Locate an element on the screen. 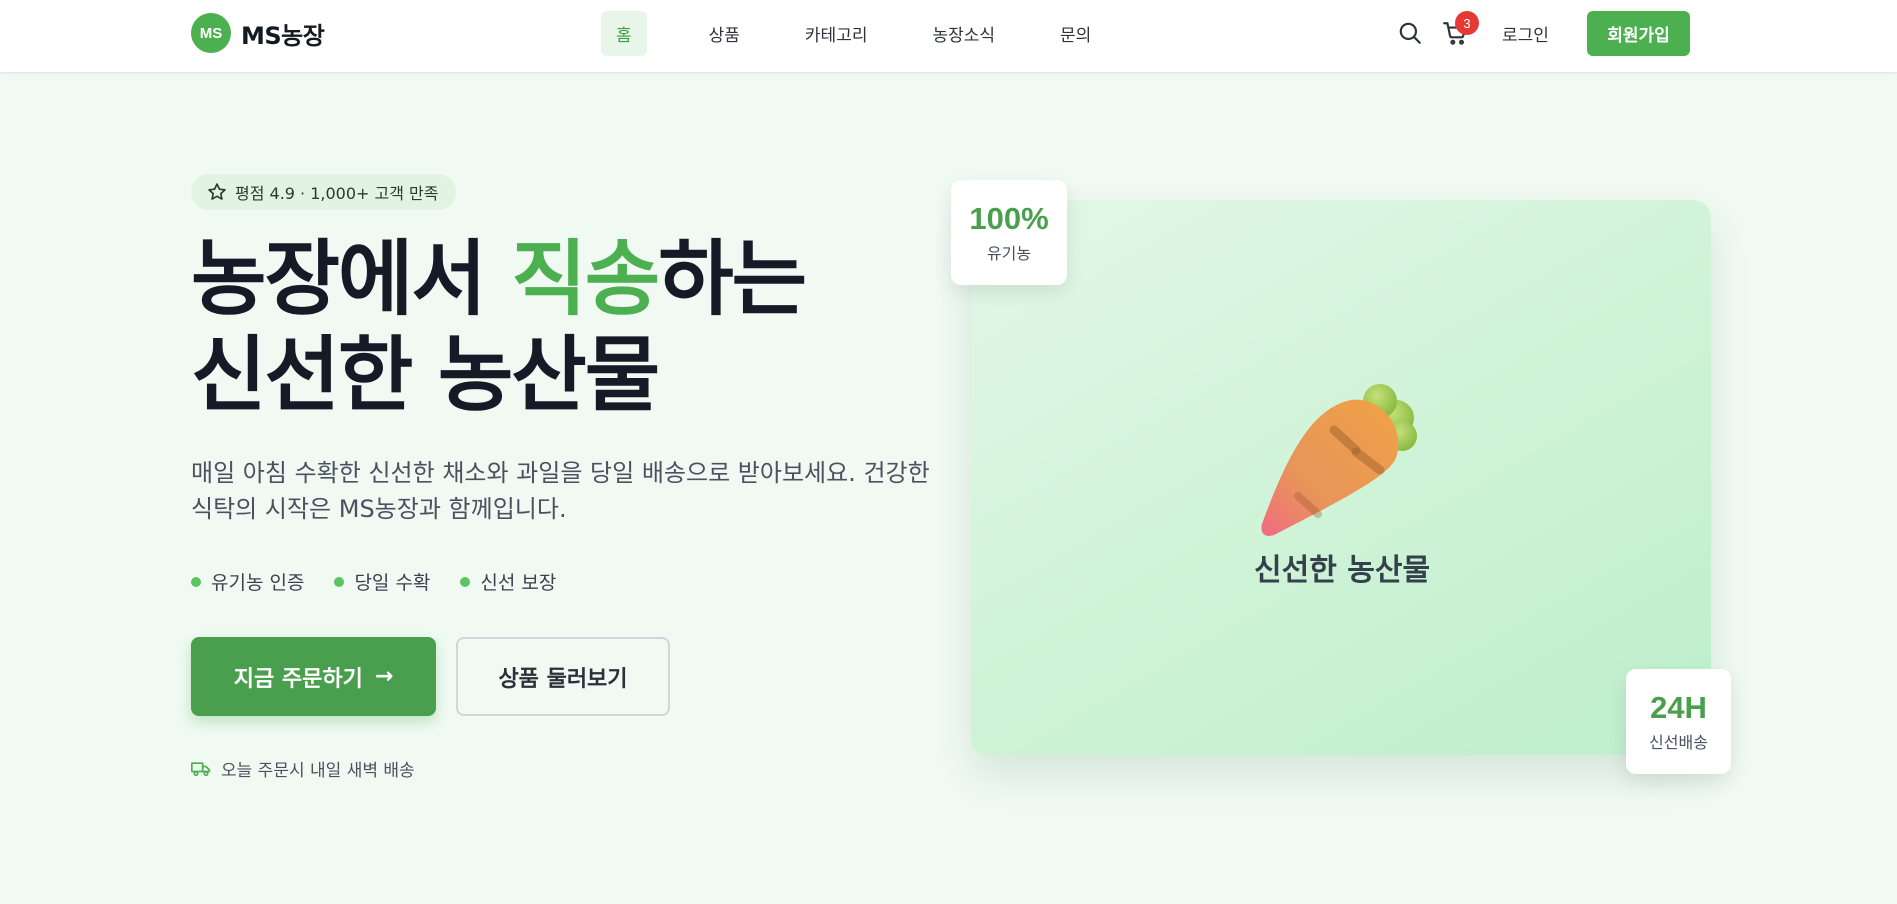 Image resolution: width=1897 pixels, height=904 pixels. nav-item-home: 홈 is located at coordinates (624, 33).